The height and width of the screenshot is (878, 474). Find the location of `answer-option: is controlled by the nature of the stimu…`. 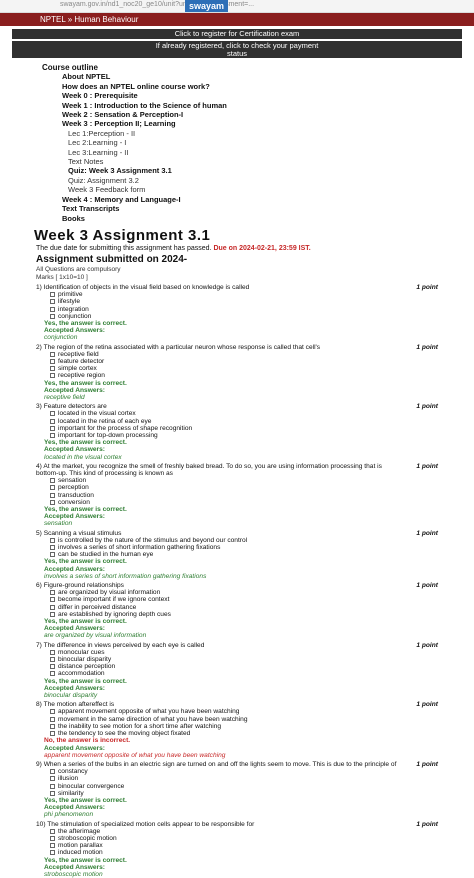

answer-option: is controlled by the nature of the stimu… is located at coordinates (243, 540).